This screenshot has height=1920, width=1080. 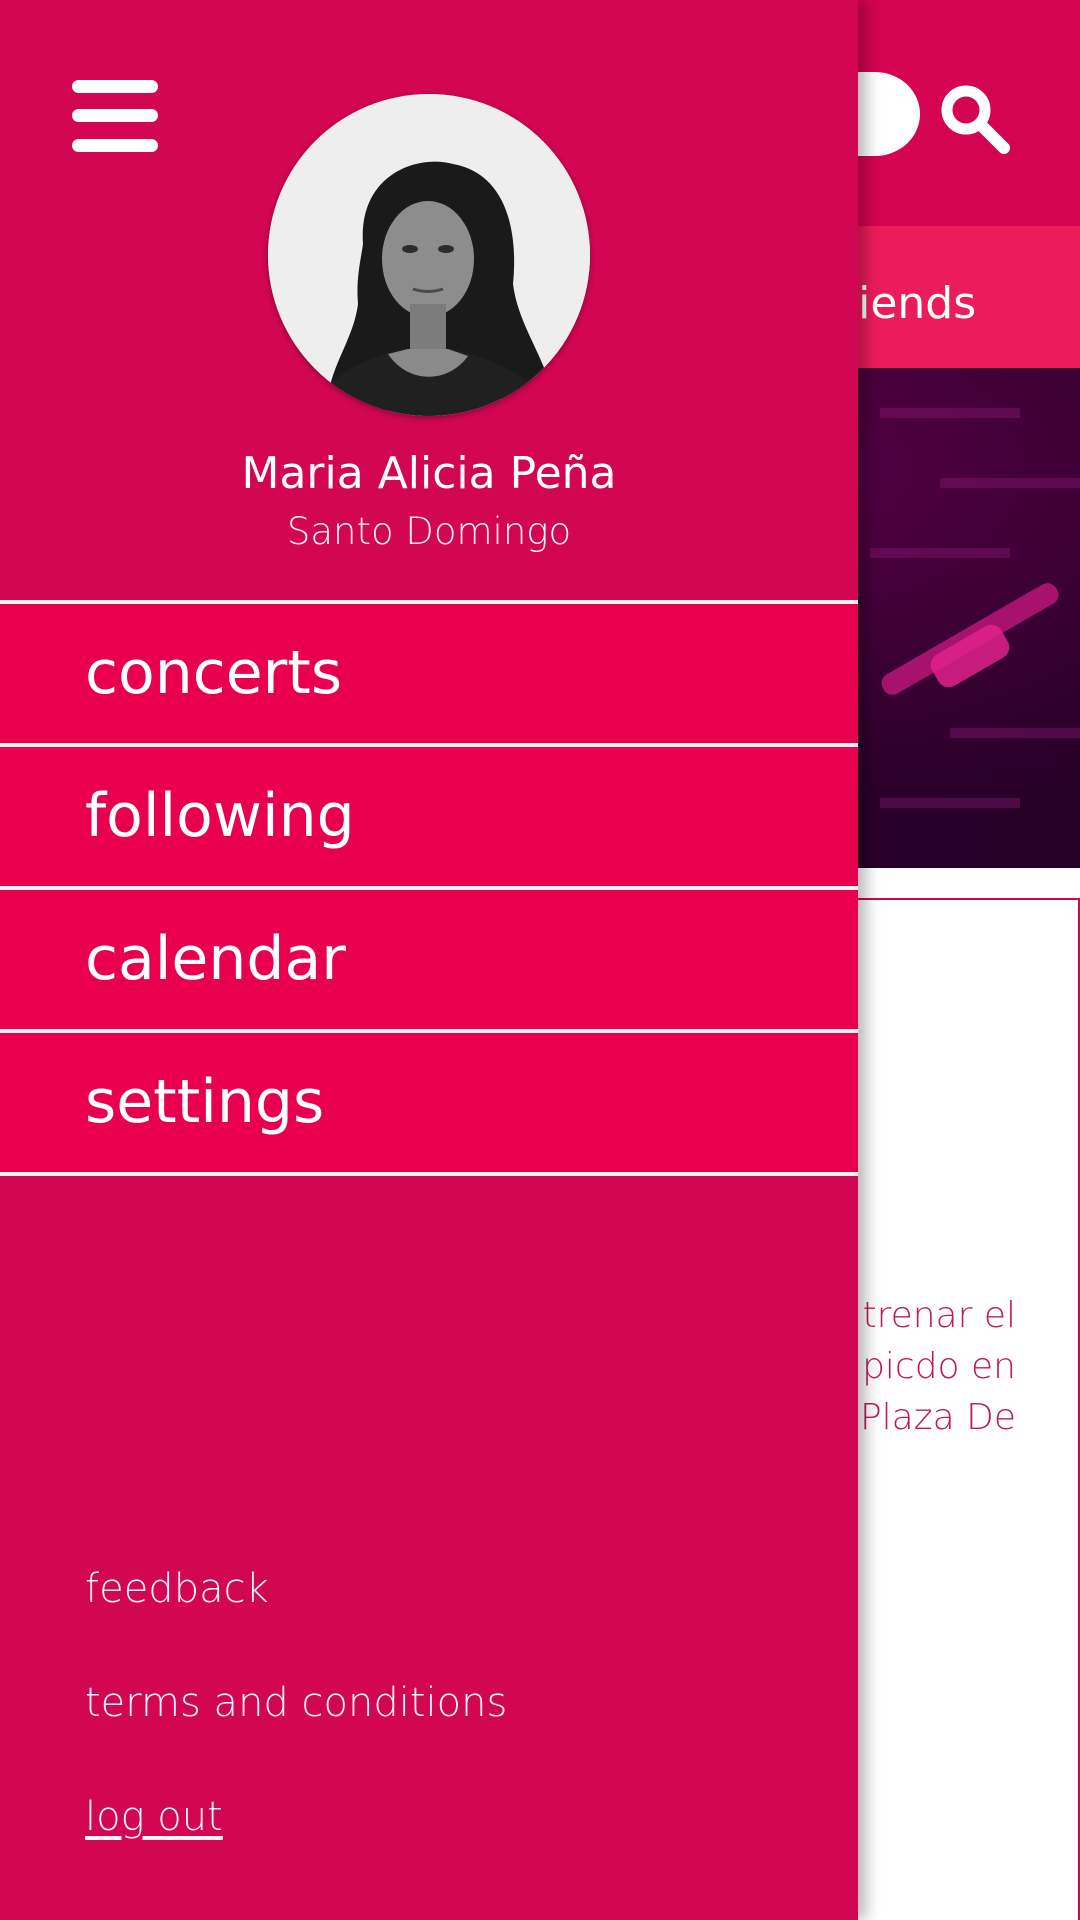 I want to click on hamburger-icon, so click(x=115, y=116).